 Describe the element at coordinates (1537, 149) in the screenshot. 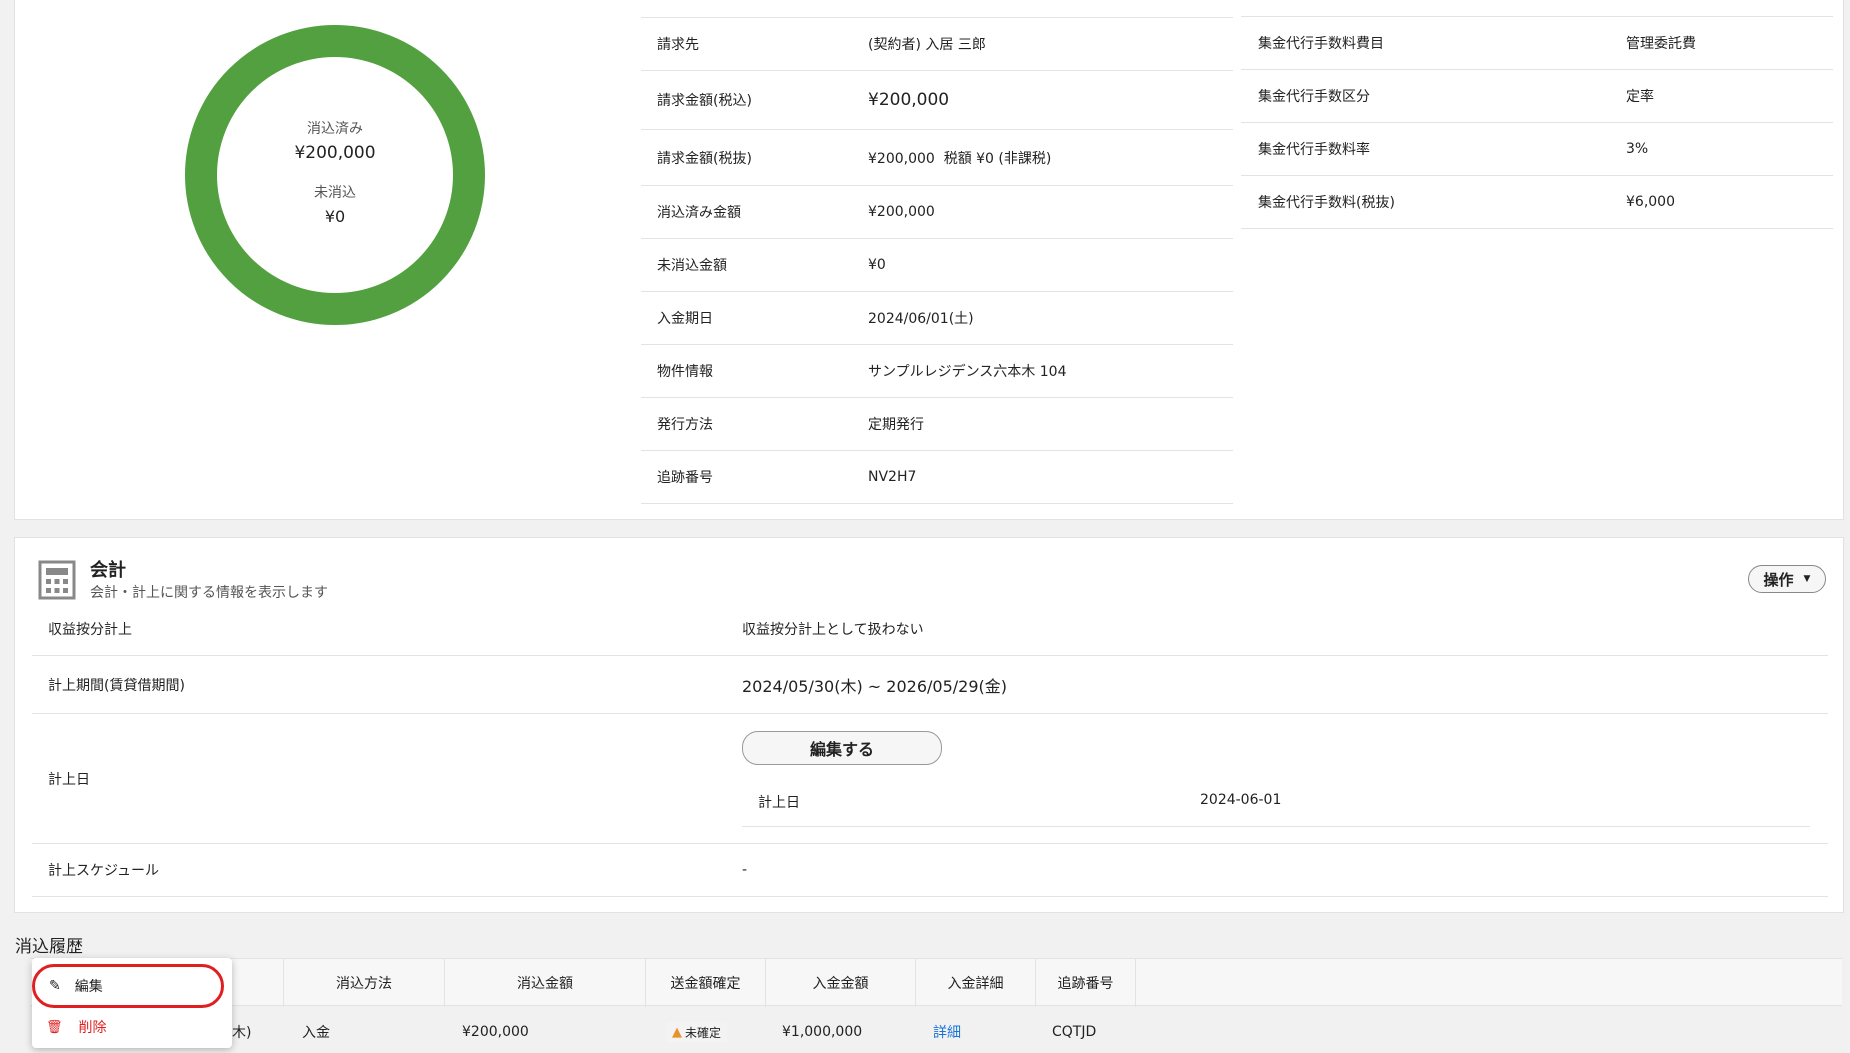

I see `fee-row-rate: 集金代行手数料率 3%` at that location.